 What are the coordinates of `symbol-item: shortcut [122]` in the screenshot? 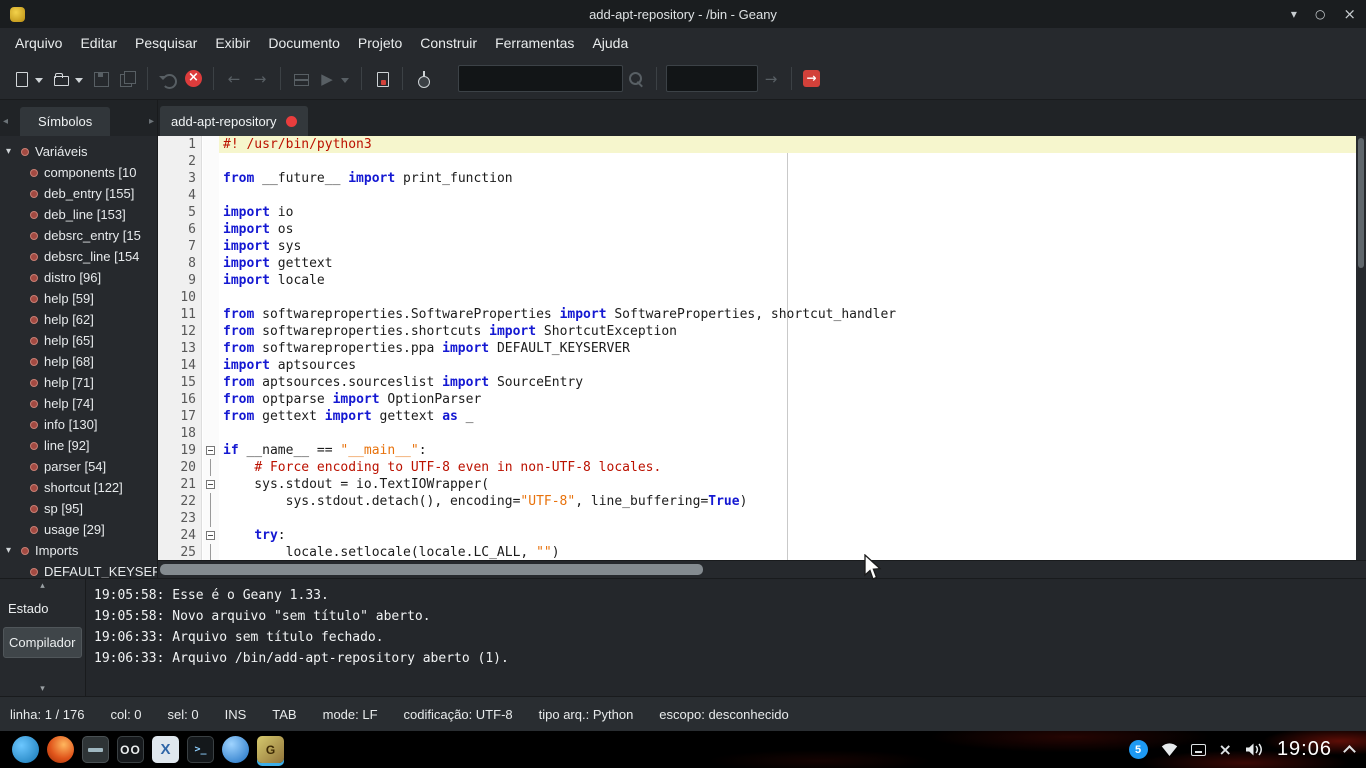 It's located at (78, 487).